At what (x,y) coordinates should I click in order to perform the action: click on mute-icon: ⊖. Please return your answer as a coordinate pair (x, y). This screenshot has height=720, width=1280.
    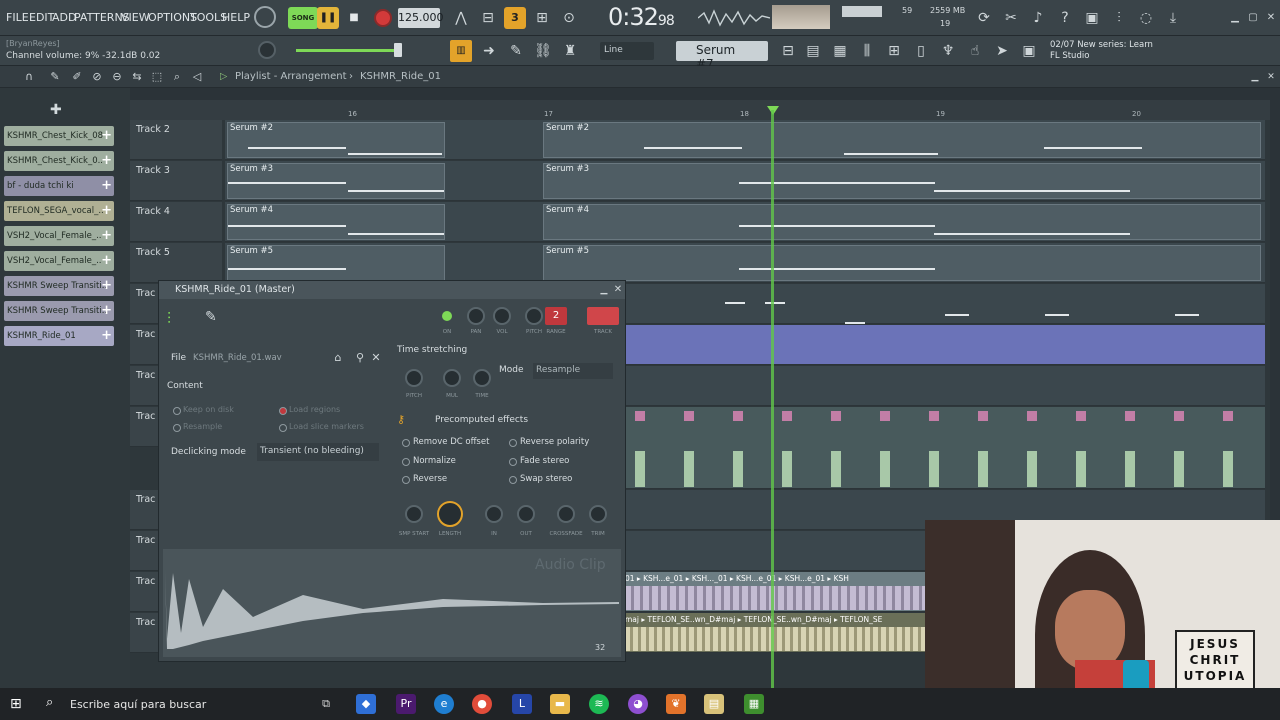
    Looking at the image, I should click on (117, 77).